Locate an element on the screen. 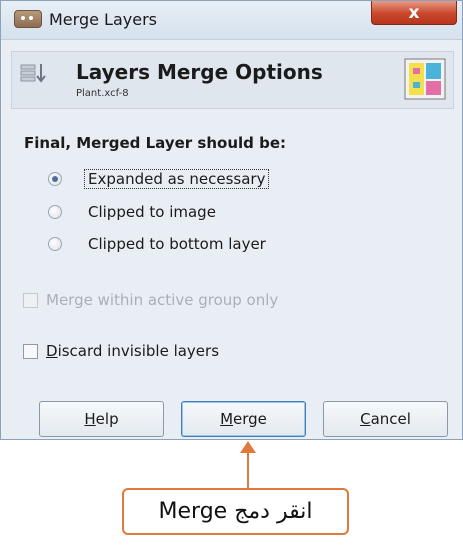 This screenshot has height=547, width=463. cancel-button: Cancel is located at coordinates (385, 419).